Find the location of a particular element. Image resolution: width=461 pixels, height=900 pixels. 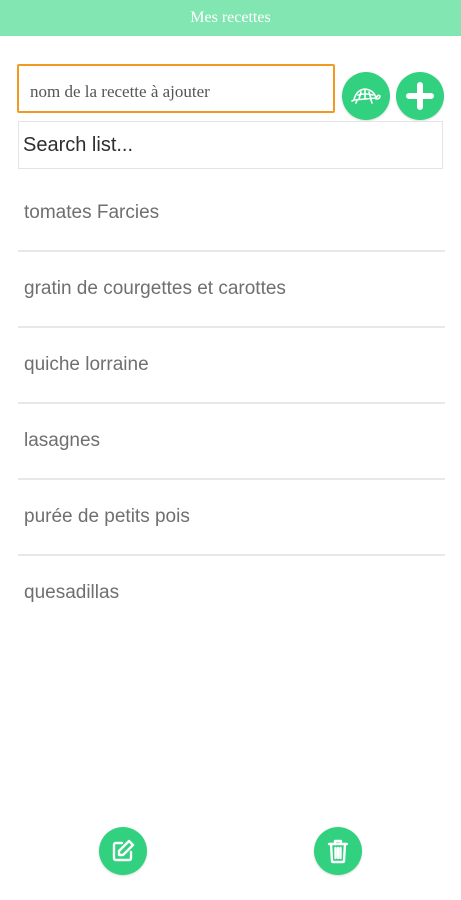

add-recipe-button is located at coordinates (420, 96).